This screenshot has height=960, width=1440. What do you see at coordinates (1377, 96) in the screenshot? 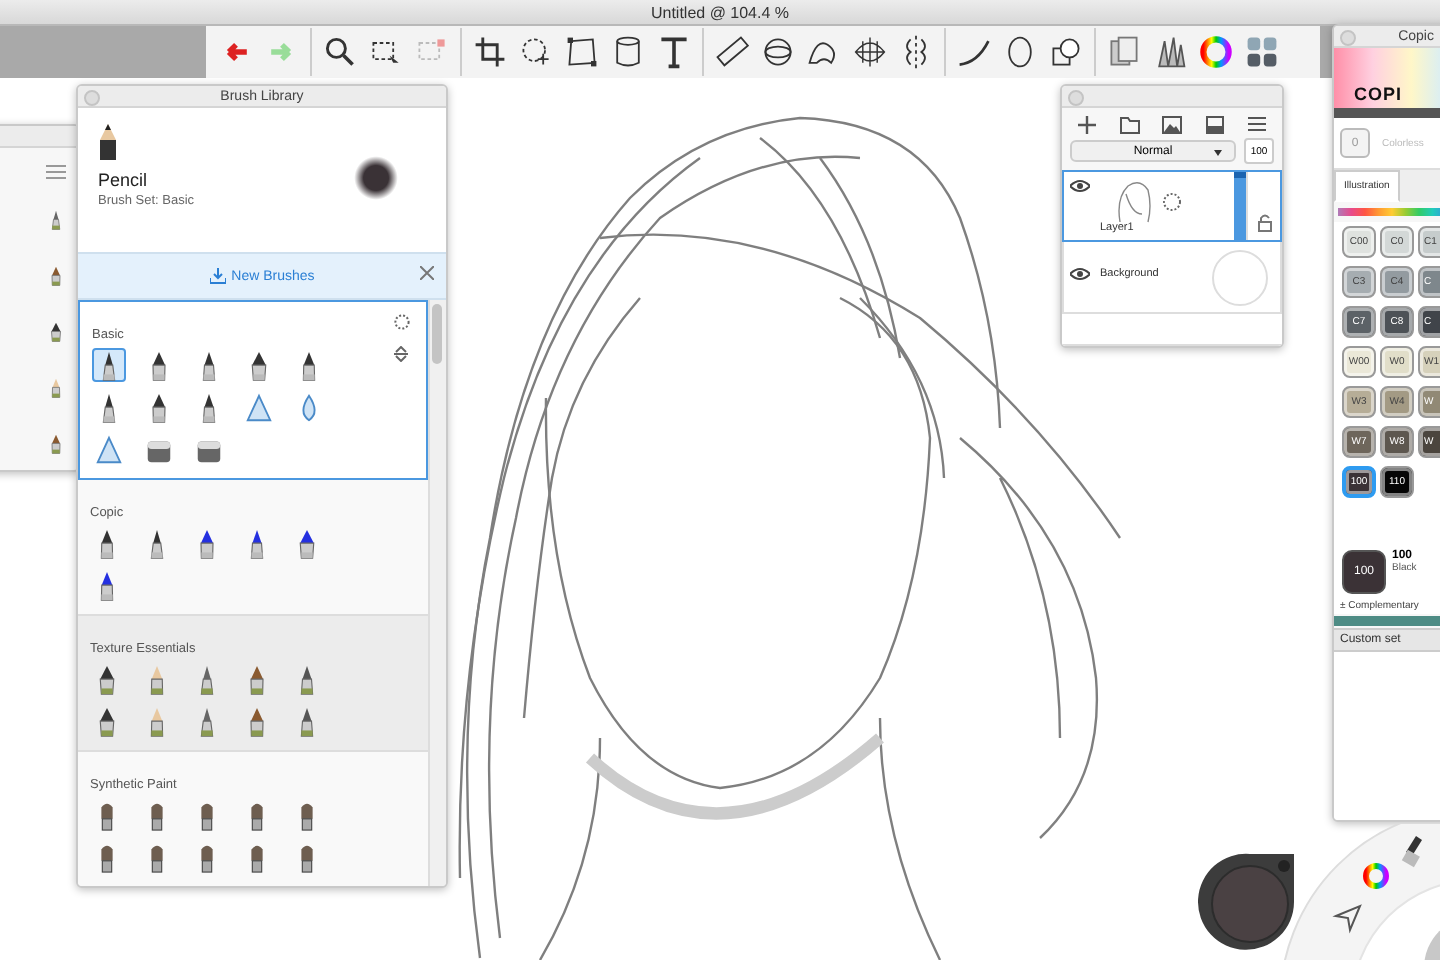
I see `logo: COPI` at bounding box center [1377, 96].